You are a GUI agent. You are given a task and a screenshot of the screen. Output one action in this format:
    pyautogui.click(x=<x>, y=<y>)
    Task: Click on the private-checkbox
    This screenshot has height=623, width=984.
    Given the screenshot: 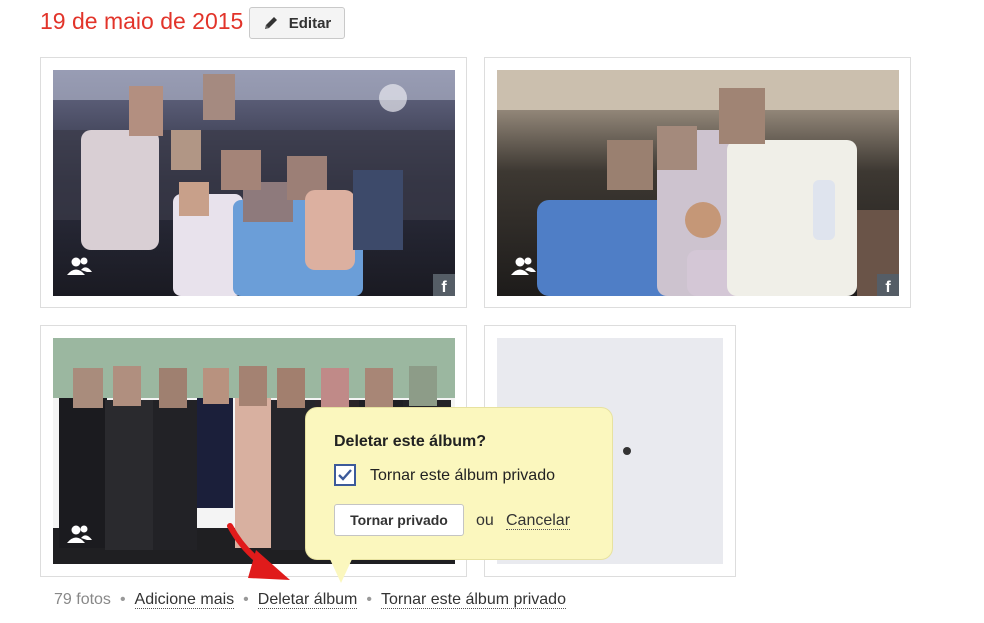 What is the action you would take?
    pyautogui.click(x=345, y=475)
    